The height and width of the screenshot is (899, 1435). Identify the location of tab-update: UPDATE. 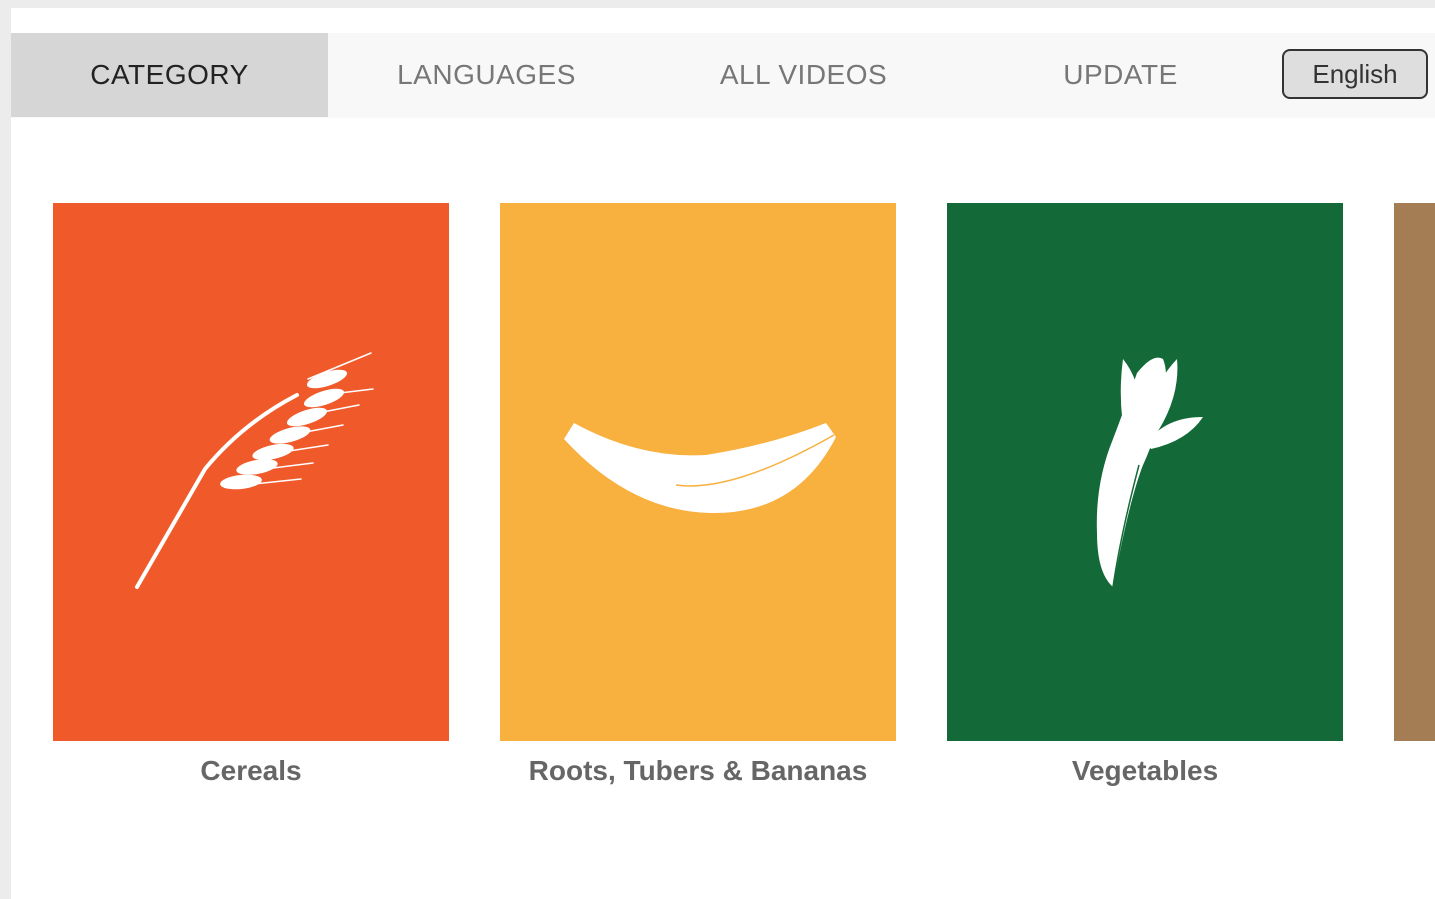
(1120, 75).